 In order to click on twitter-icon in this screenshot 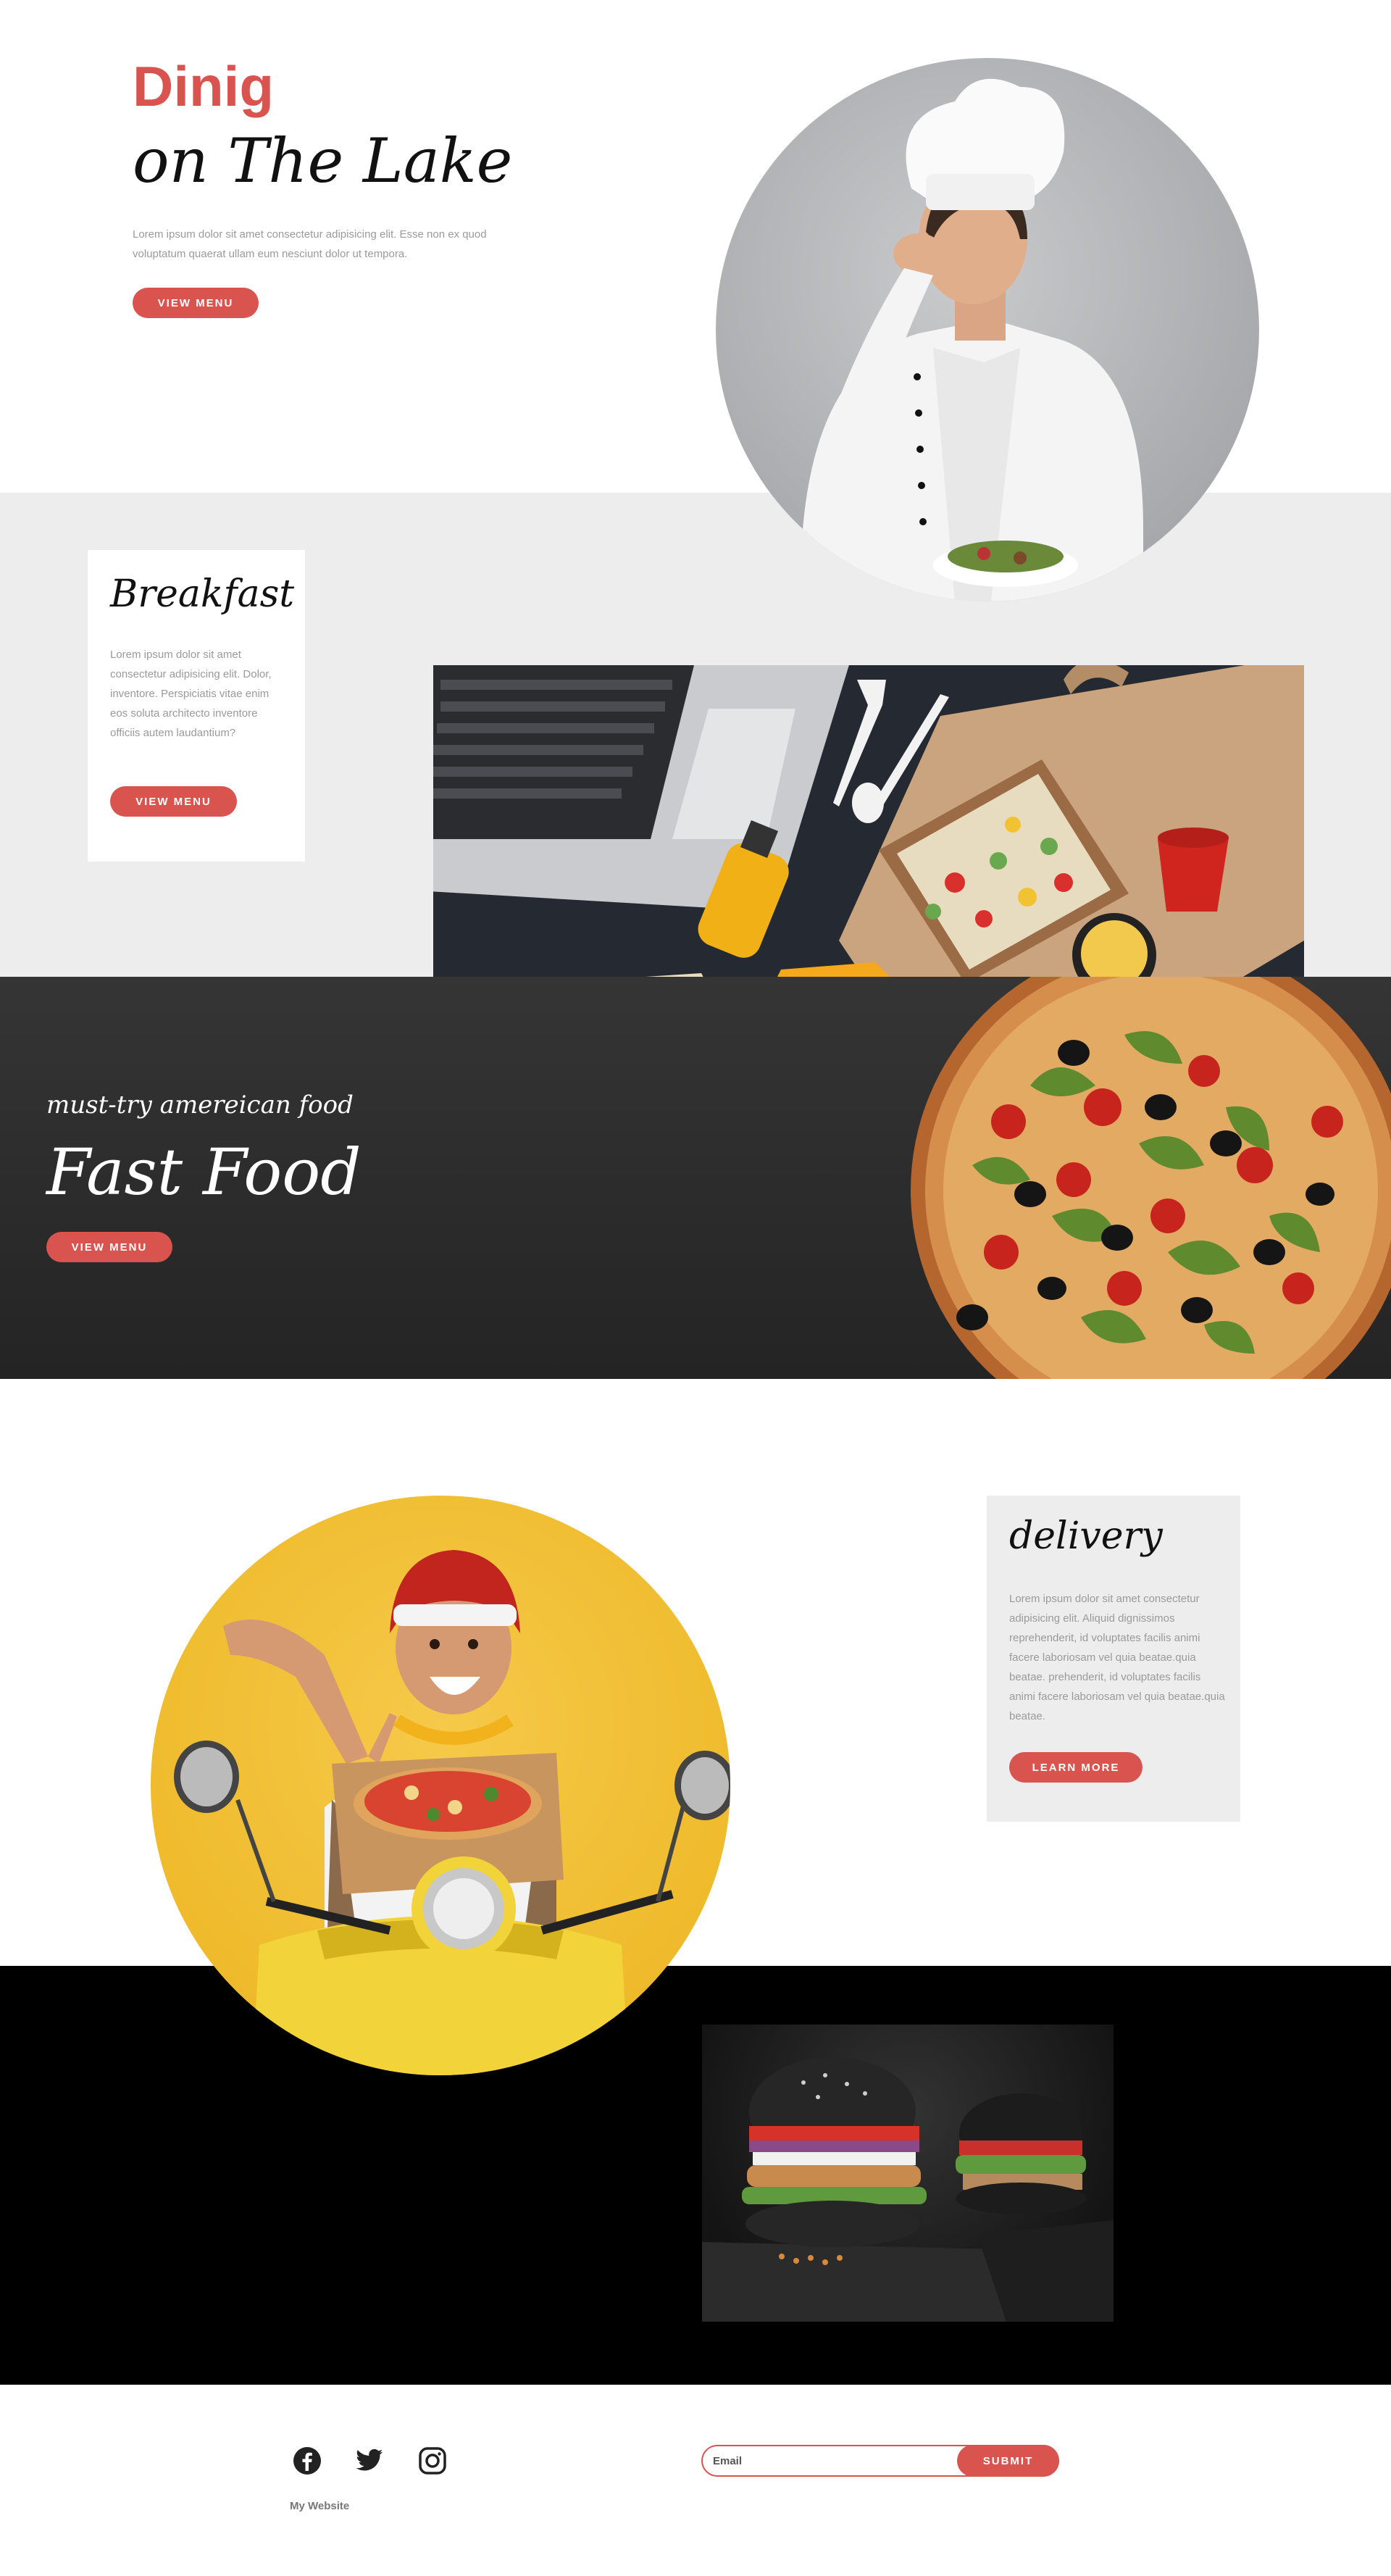, I will do `click(369, 2460)`.